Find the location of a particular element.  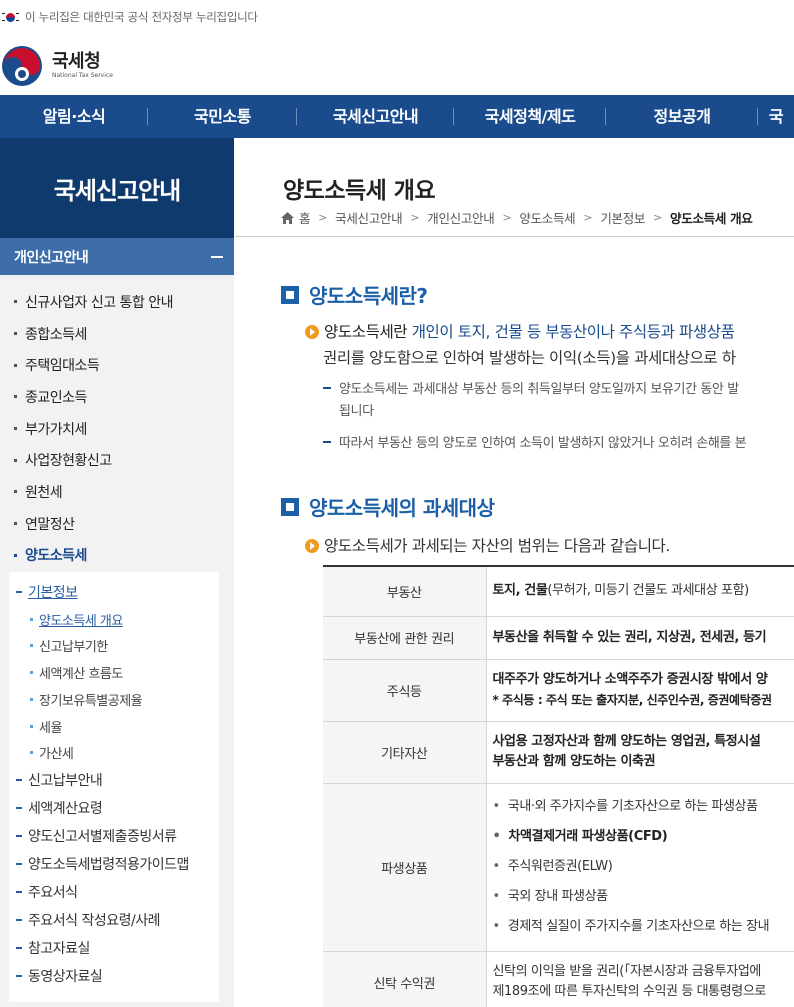

nav-notice: 알림·소식 is located at coordinates (74, 116).